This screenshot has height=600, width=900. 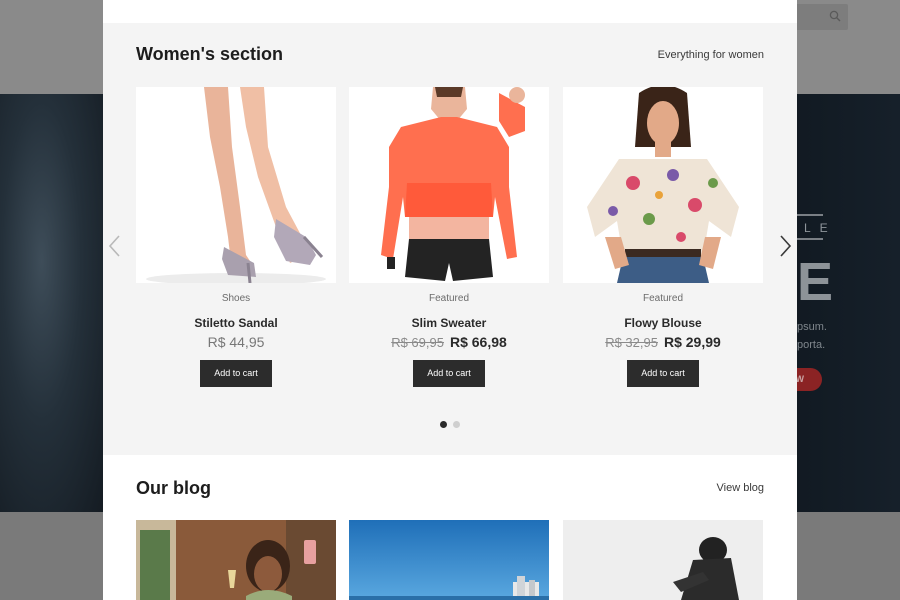 I want to click on current-price: R$ 44,95, so click(x=236, y=342).